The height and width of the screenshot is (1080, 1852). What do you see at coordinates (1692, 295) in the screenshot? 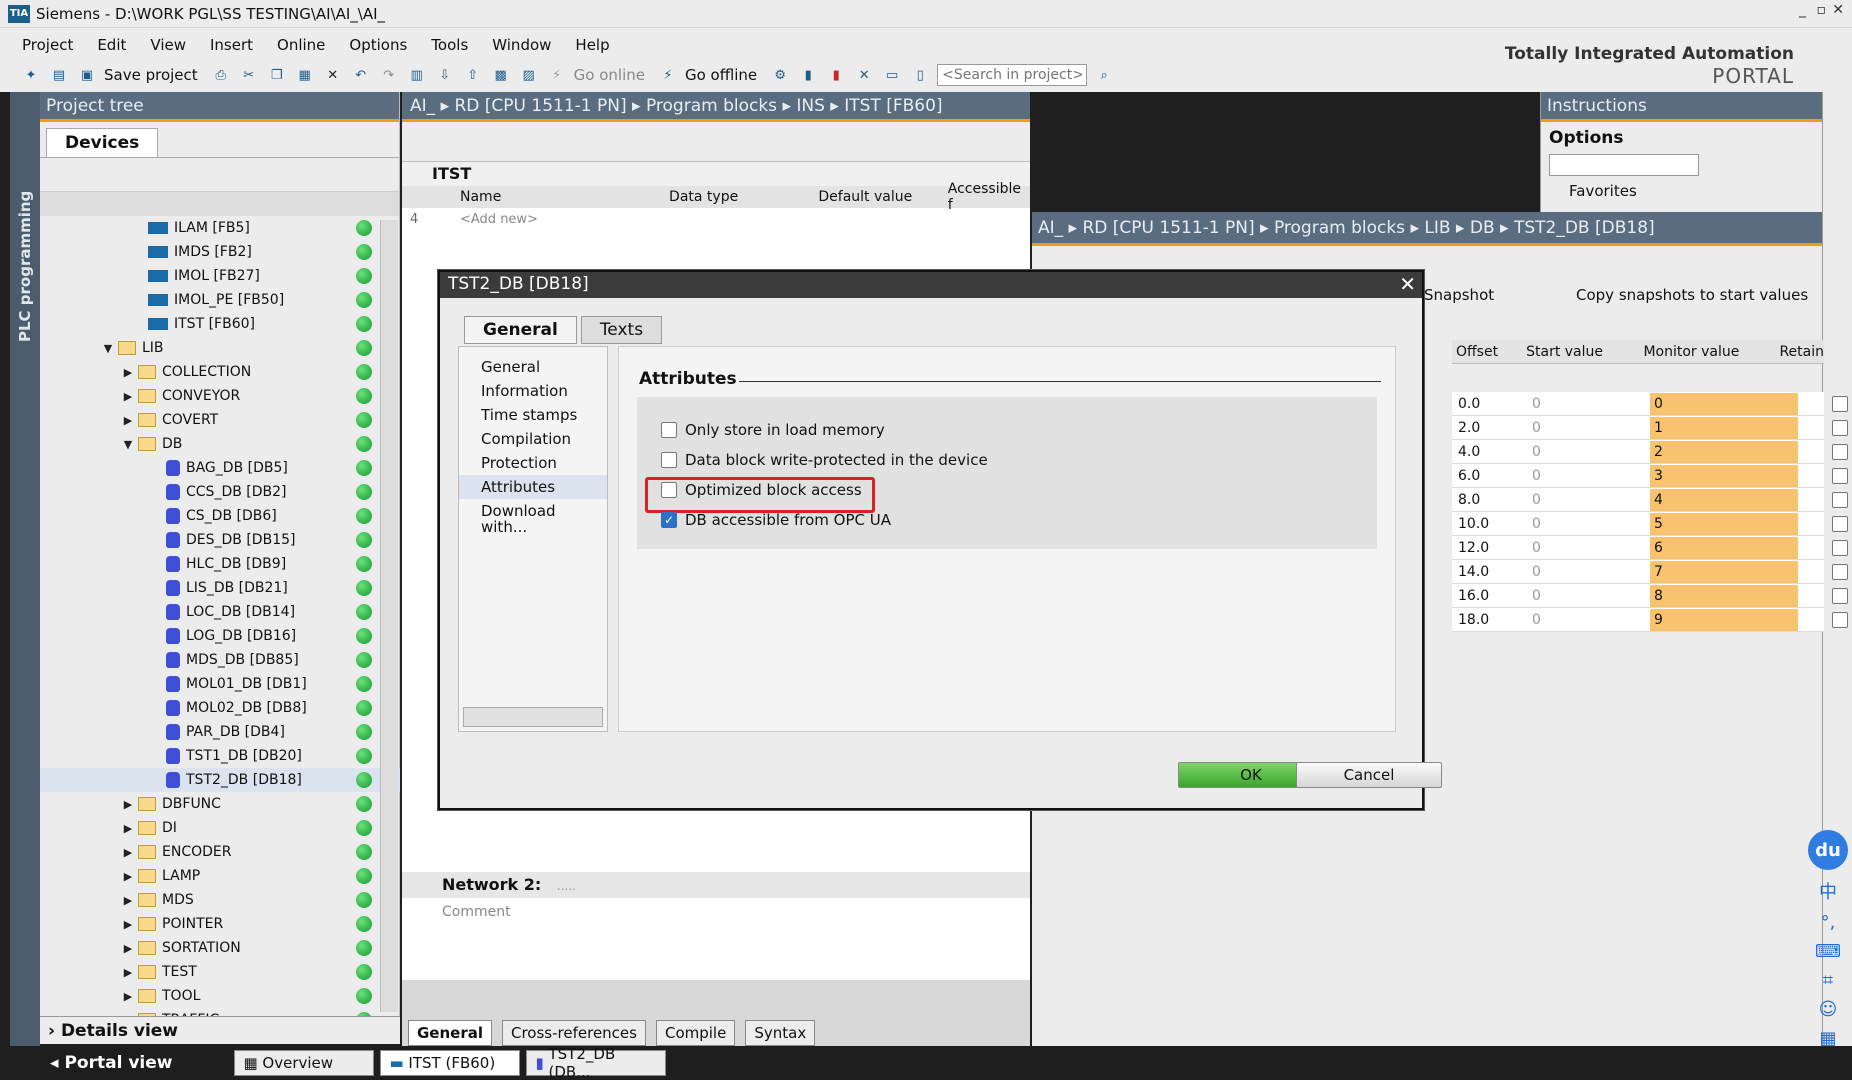
I see `copy-snapshots-button: Copy snapshots to start values` at bounding box center [1692, 295].